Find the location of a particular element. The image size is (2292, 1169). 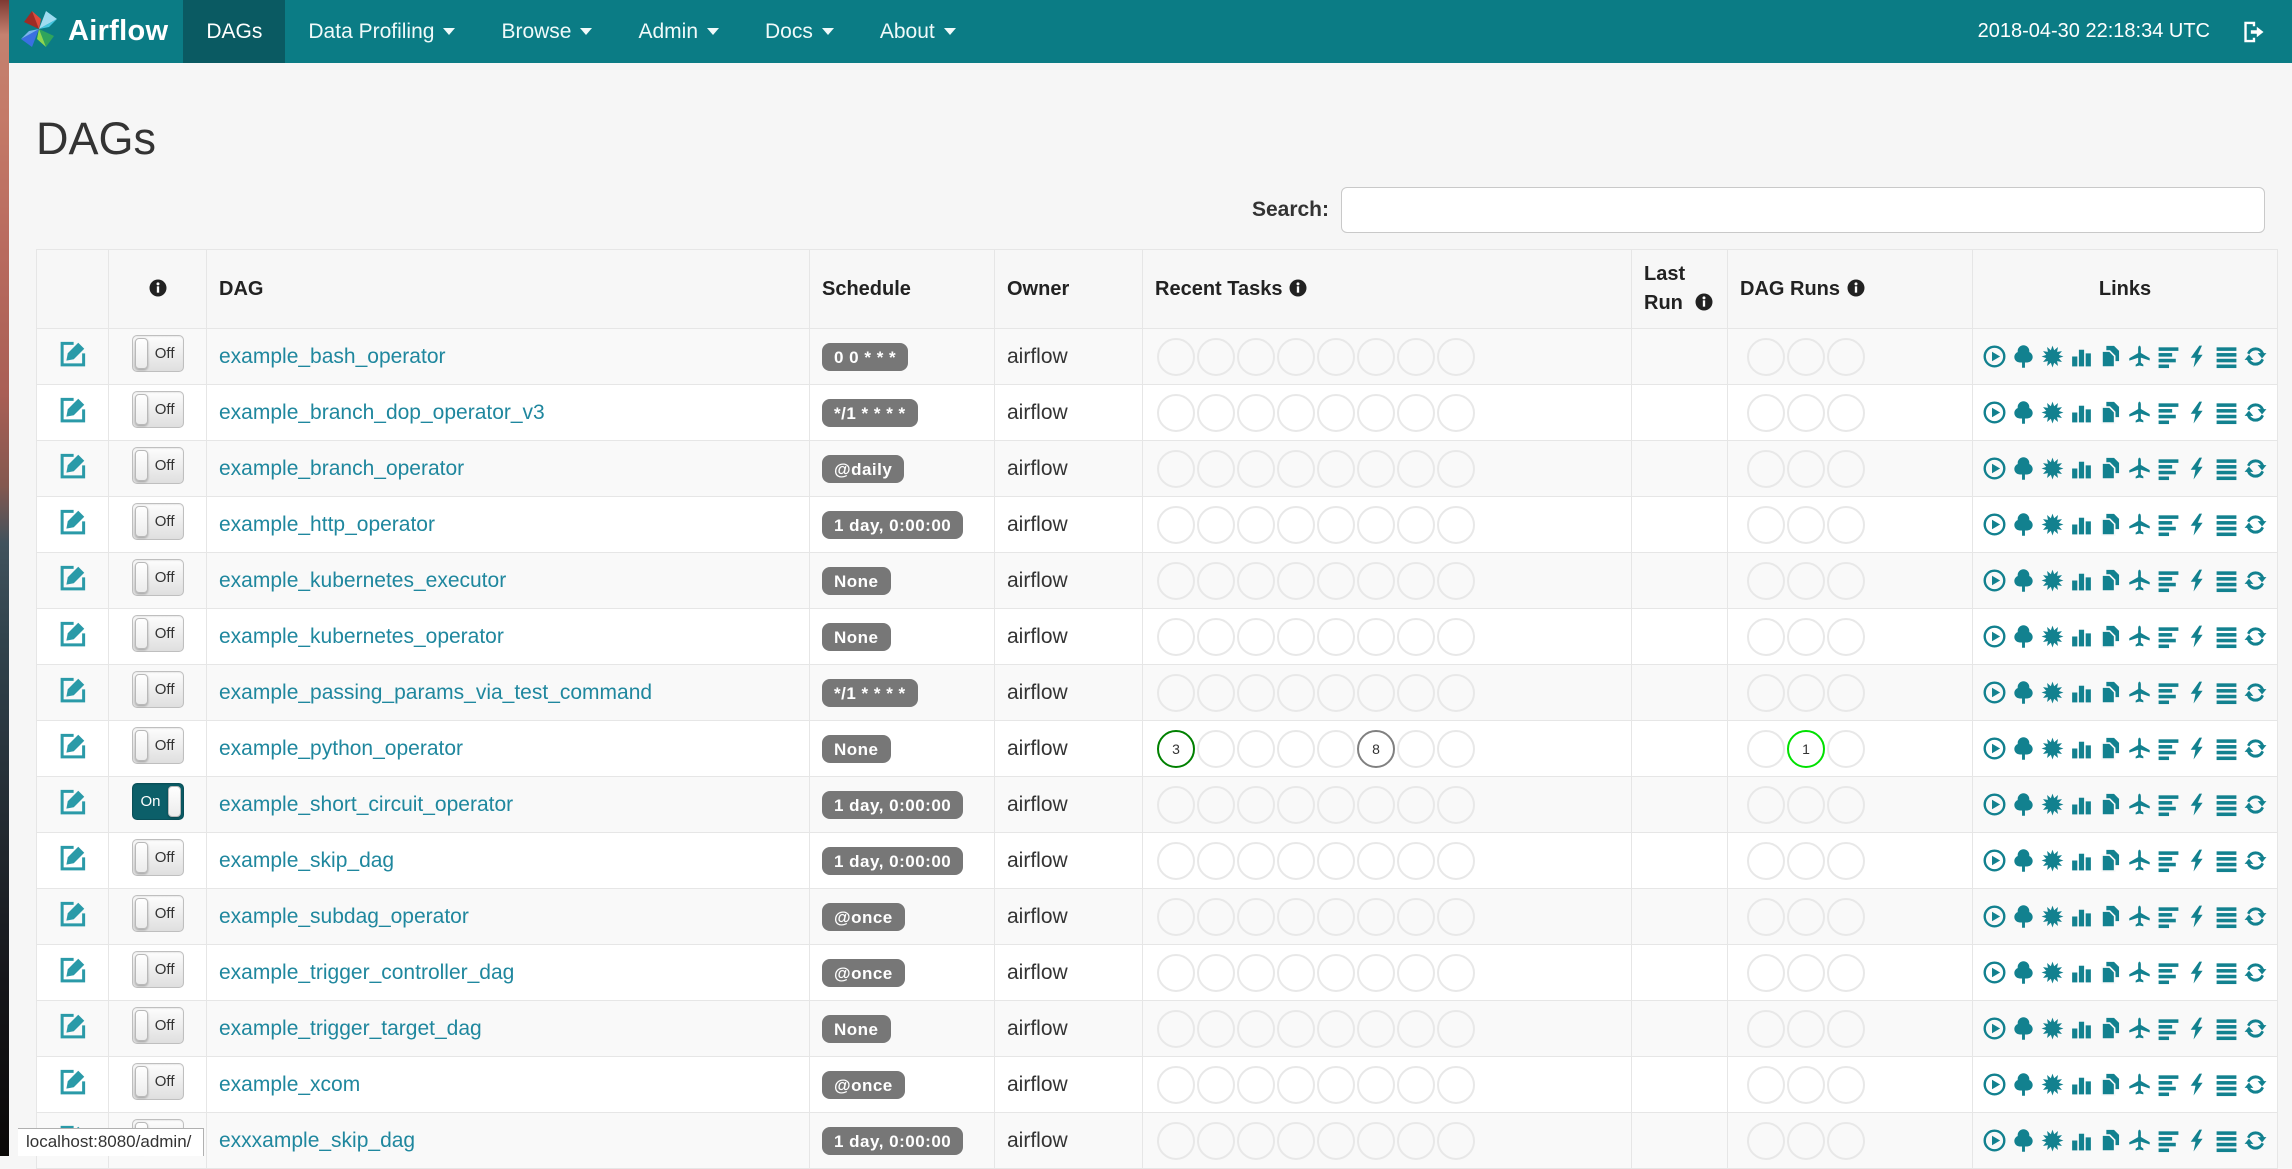

dag-link: example_xcom is located at coordinates (289, 1084).